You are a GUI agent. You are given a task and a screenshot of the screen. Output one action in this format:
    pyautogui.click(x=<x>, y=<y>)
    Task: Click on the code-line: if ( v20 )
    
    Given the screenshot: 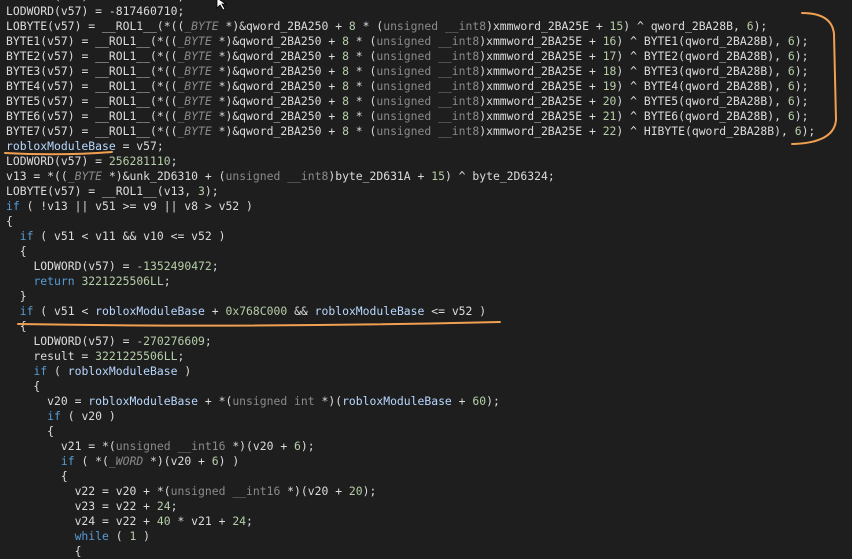 What is the action you would take?
    pyautogui.click(x=410, y=416)
    